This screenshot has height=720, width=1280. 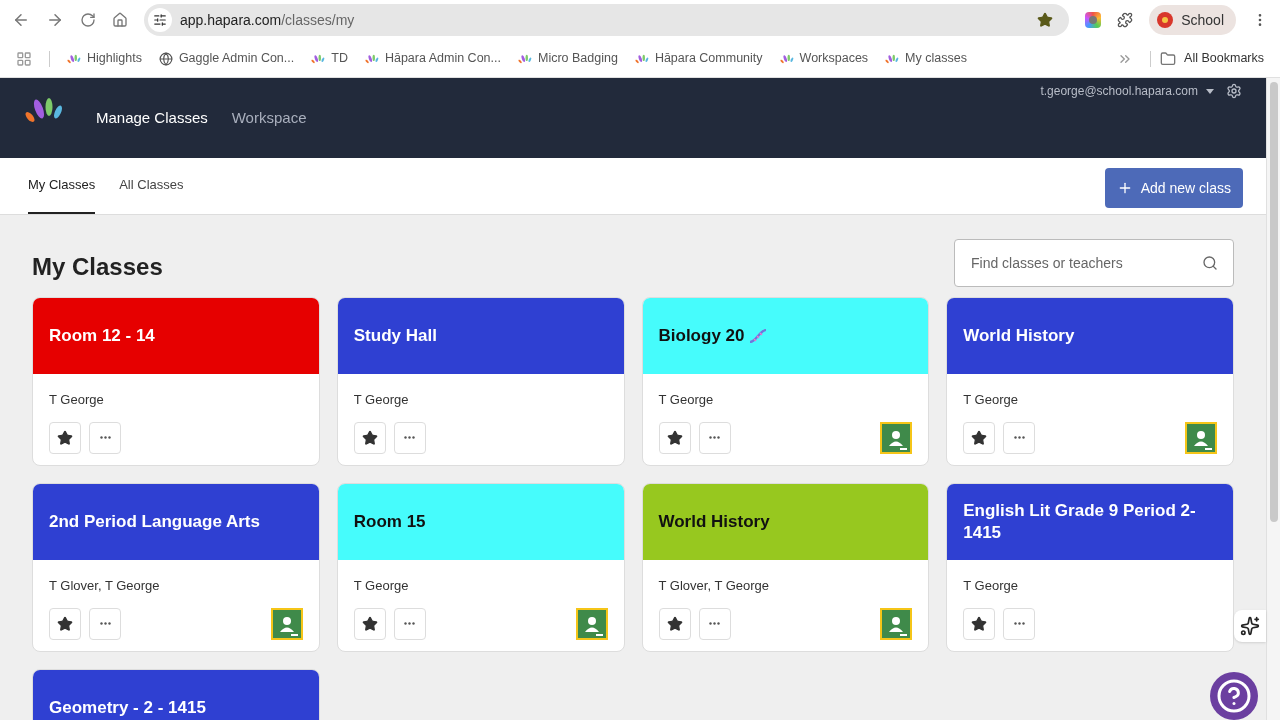 What do you see at coordinates (785, 381) in the screenshot?
I see `class-card: Biology 20 T George` at bounding box center [785, 381].